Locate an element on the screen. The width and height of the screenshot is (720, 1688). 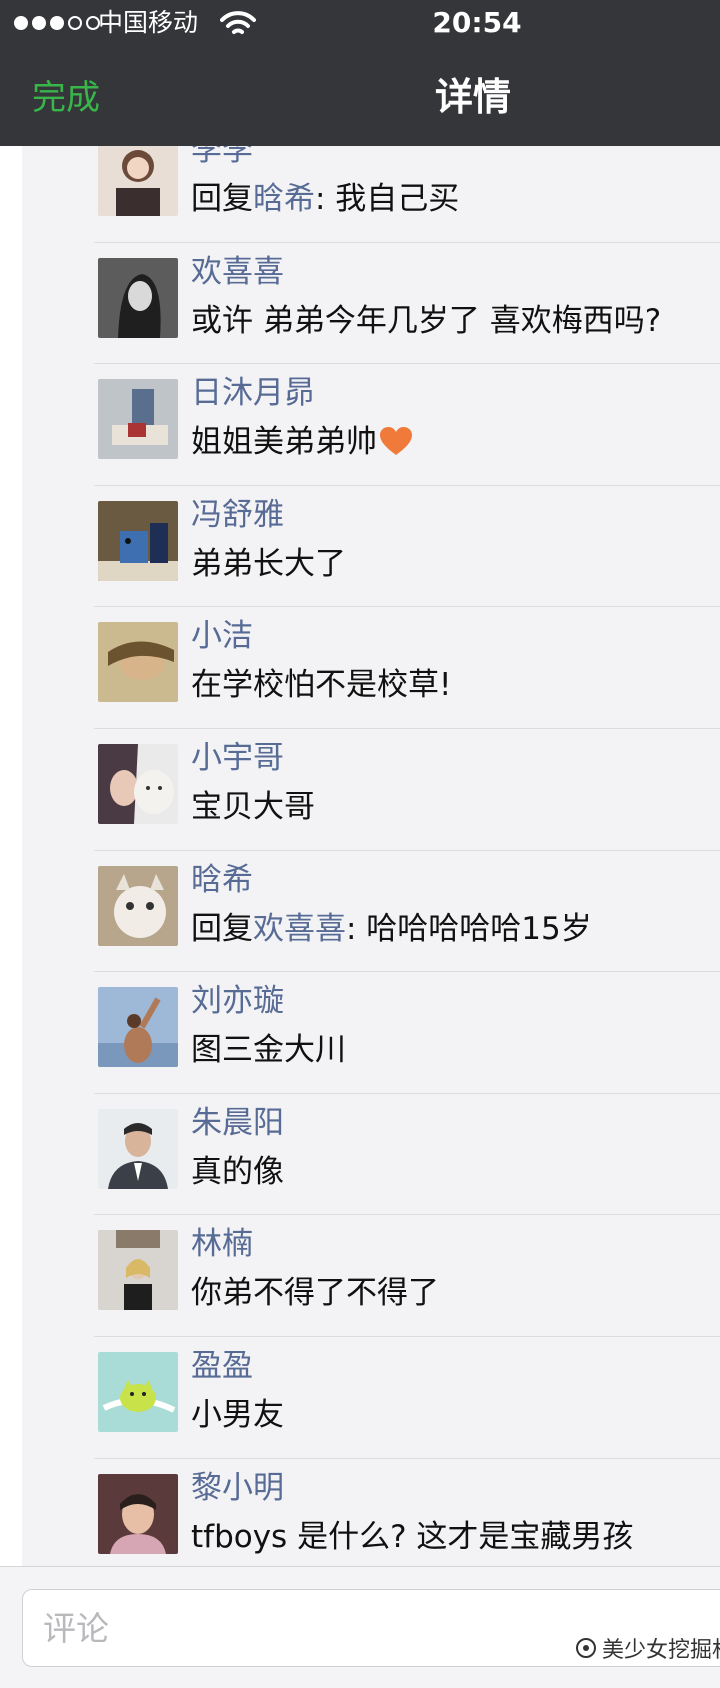
watermark-text: 美少女挖掘机 is located at coordinates (661, 1650).